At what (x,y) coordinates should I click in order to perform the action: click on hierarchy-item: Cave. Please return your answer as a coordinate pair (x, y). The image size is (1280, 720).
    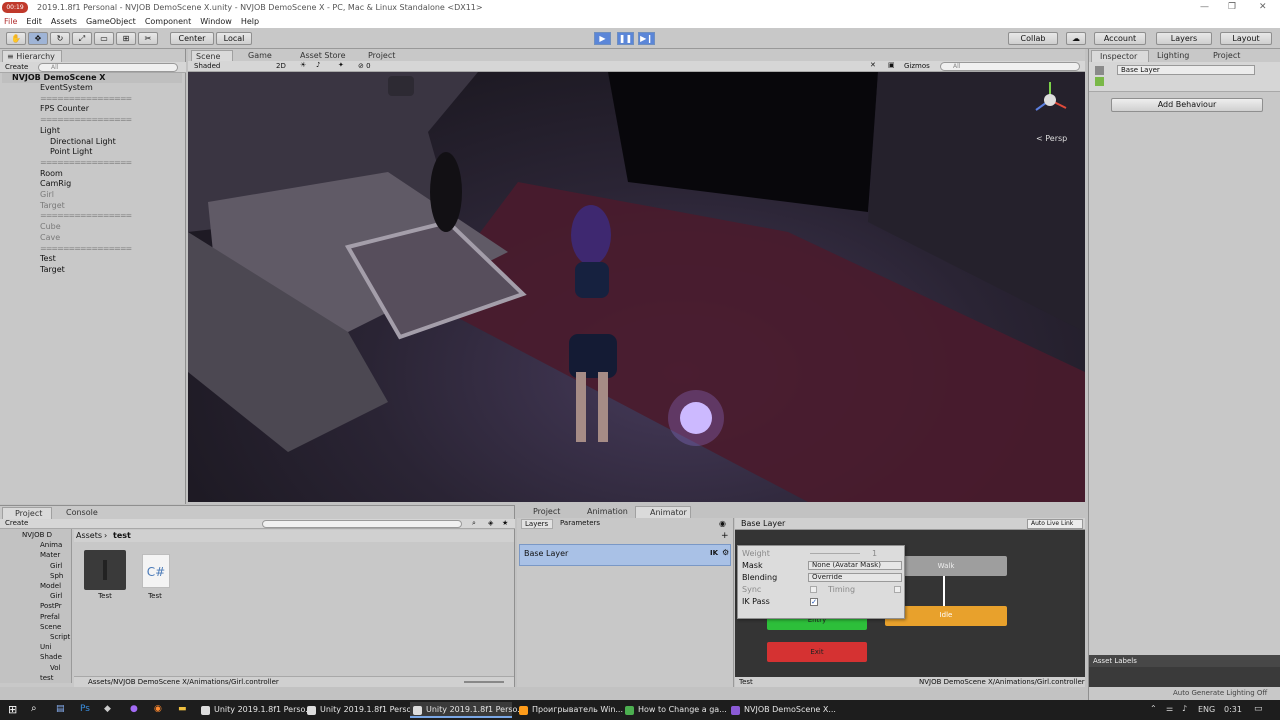
    Looking at the image, I should click on (50, 237).